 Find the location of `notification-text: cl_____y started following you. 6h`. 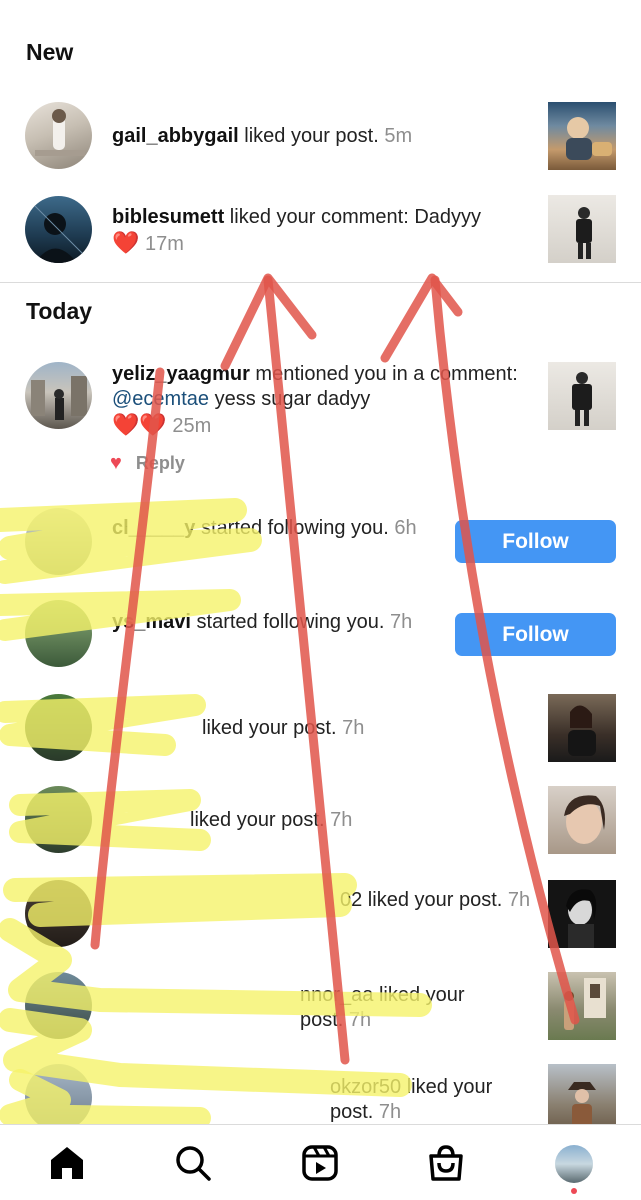

notification-text: cl_____y started following you. 6h is located at coordinates (277, 528).